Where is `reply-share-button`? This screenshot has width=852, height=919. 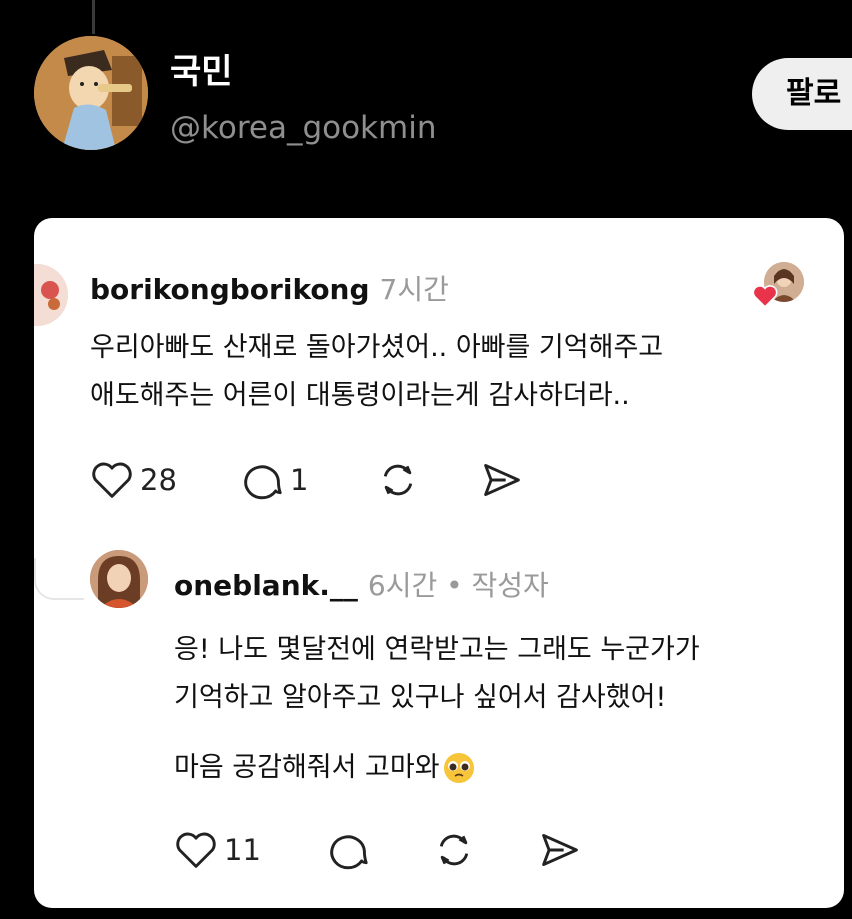 reply-share-button is located at coordinates (560, 850).